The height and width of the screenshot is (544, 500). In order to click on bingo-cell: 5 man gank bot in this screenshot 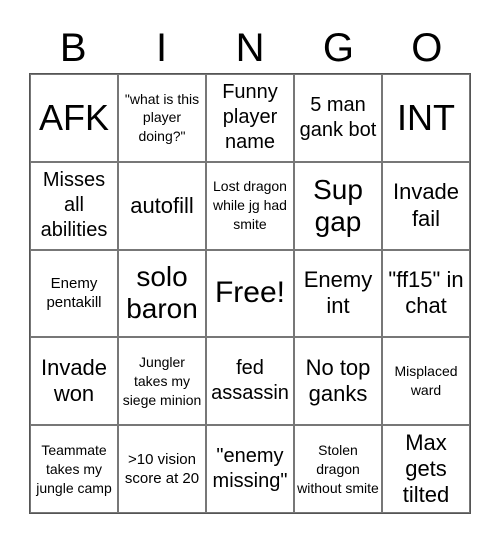, I will do `click(338, 118)`.